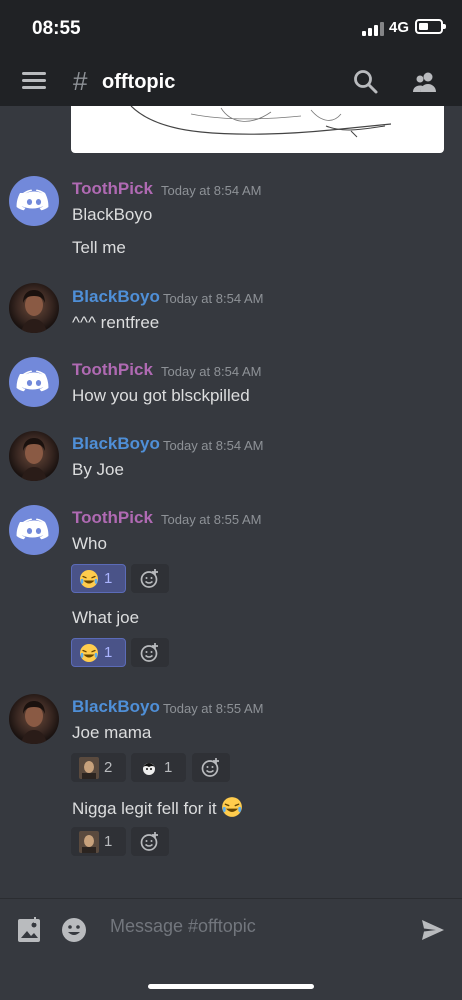 The height and width of the screenshot is (1000, 462). I want to click on message-text: Joe mama, so click(112, 732).